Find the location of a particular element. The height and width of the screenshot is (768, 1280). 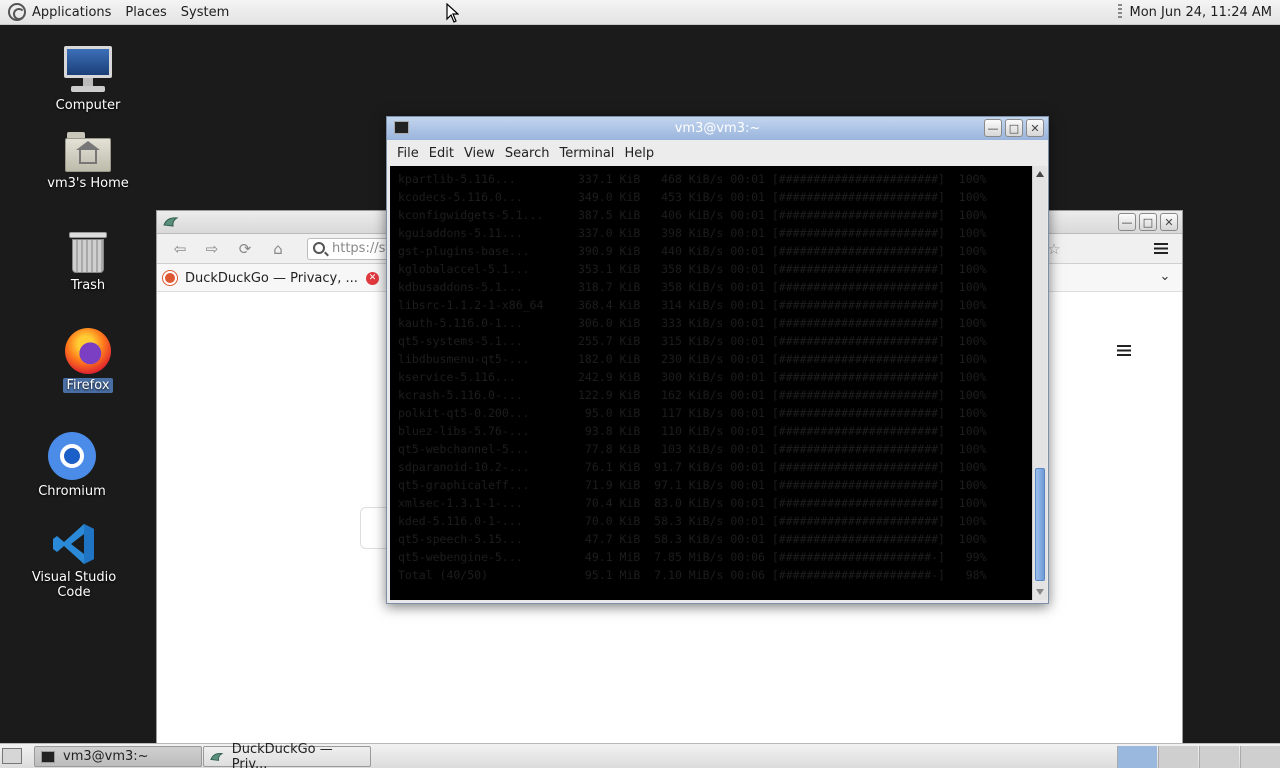

vscode-icon is located at coordinates (73, 544).